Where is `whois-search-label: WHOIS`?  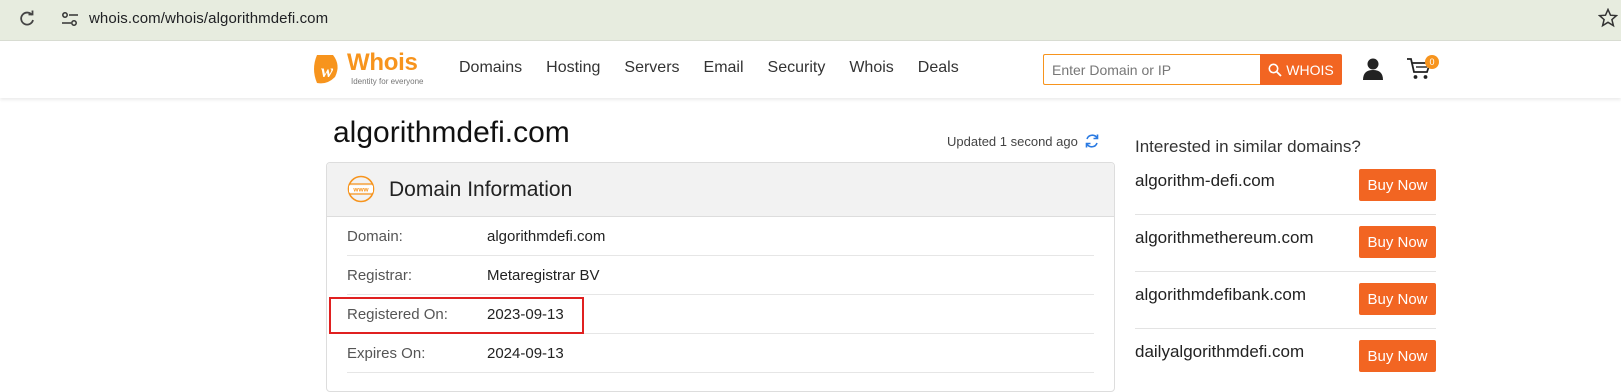
whois-search-label: WHOIS is located at coordinates (1310, 69).